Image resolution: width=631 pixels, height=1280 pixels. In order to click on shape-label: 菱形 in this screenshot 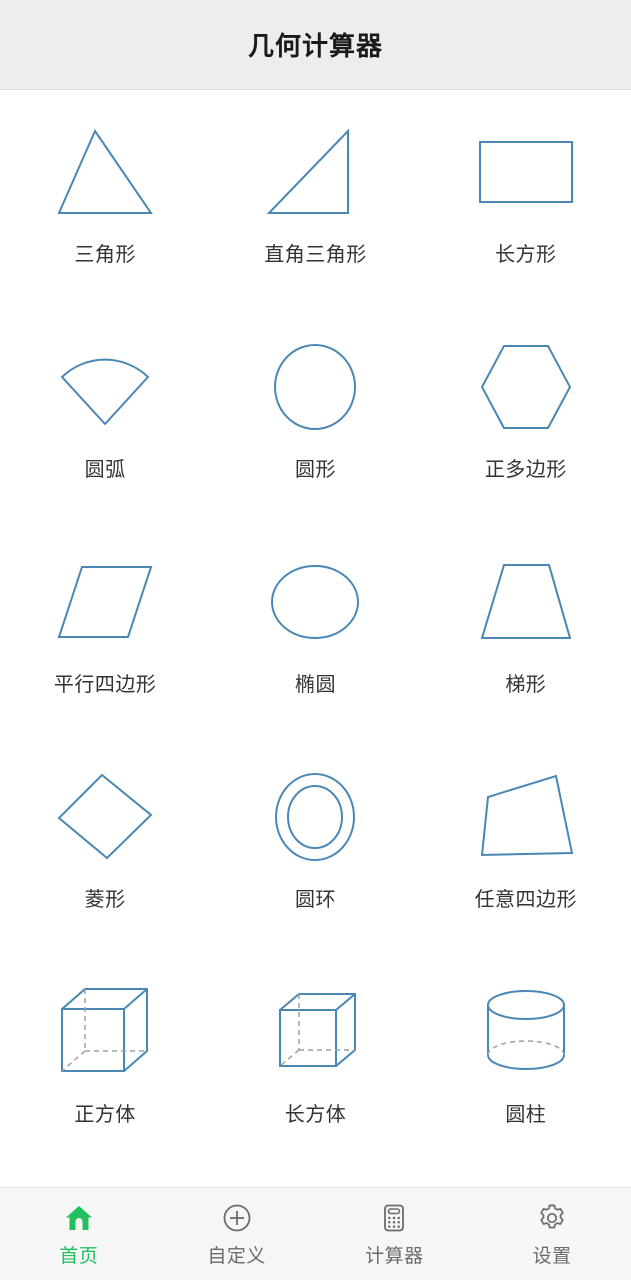, I will do `click(105, 900)`.